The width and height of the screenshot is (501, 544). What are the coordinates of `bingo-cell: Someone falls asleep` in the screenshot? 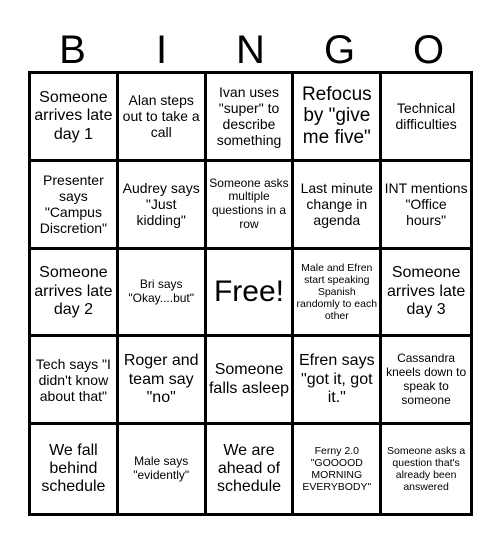 It's located at (250, 381).